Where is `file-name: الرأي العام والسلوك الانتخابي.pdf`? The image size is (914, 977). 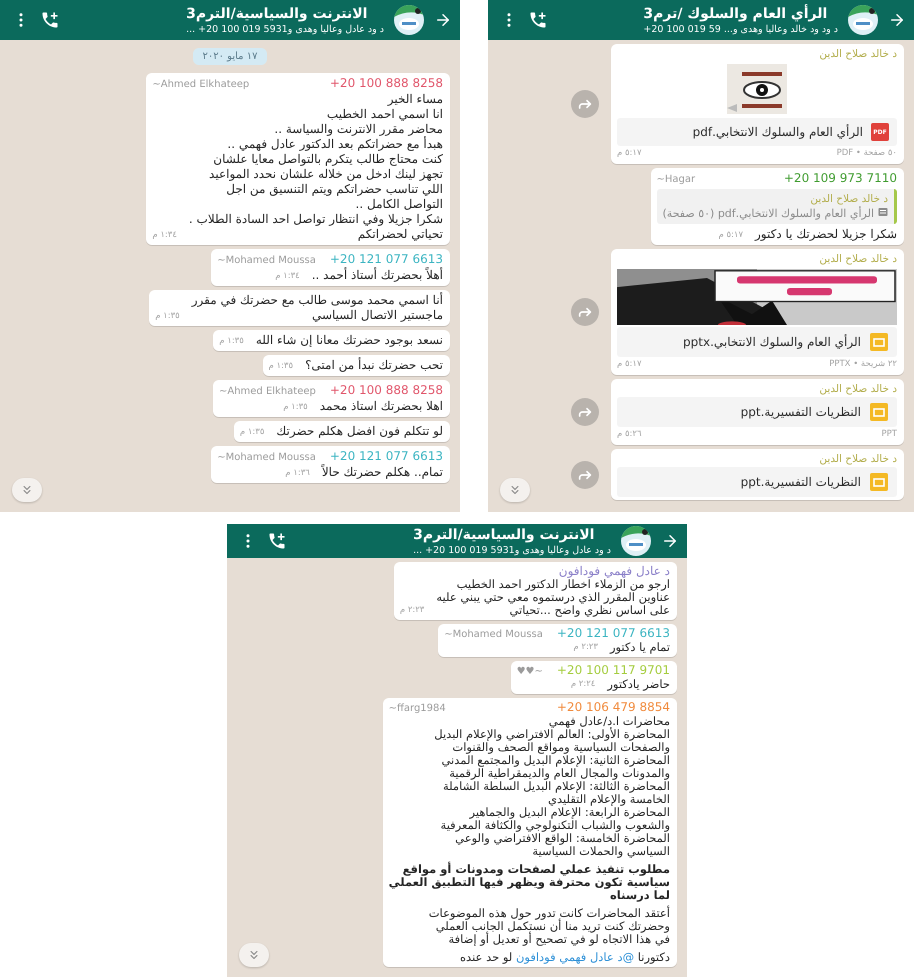 file-name: الرأي العام والسلوك الانتخابي.pdf is located at coordinates (777, 132).